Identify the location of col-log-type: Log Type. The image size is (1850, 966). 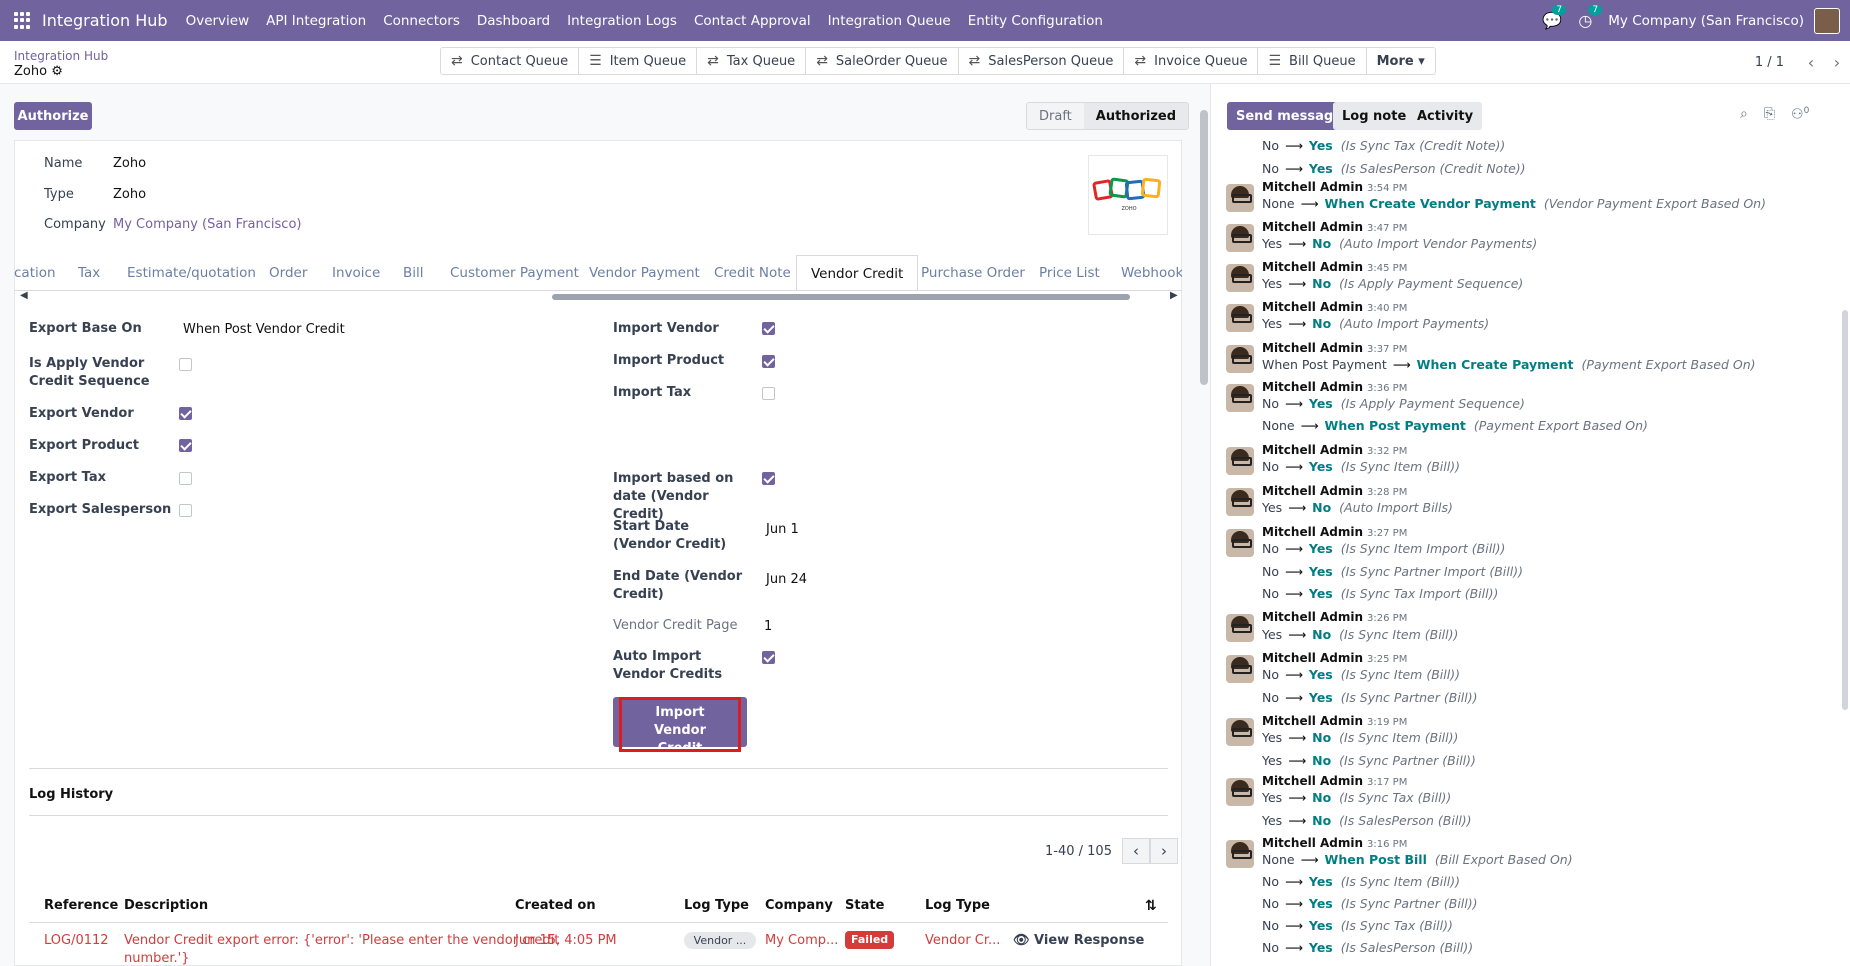
(716, 905).